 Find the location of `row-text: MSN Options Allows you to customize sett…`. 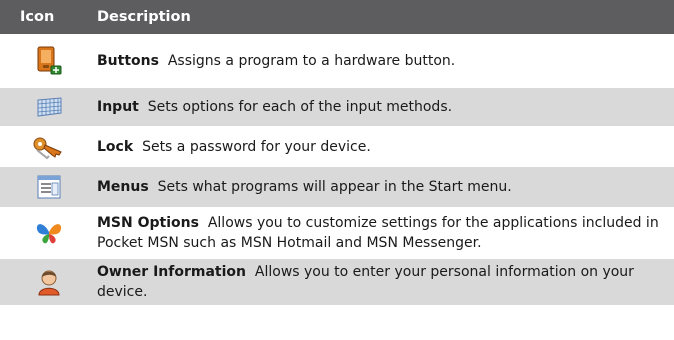

row-text: MSN Options Allows you to customize sett… is located at coordinates (385, 233).